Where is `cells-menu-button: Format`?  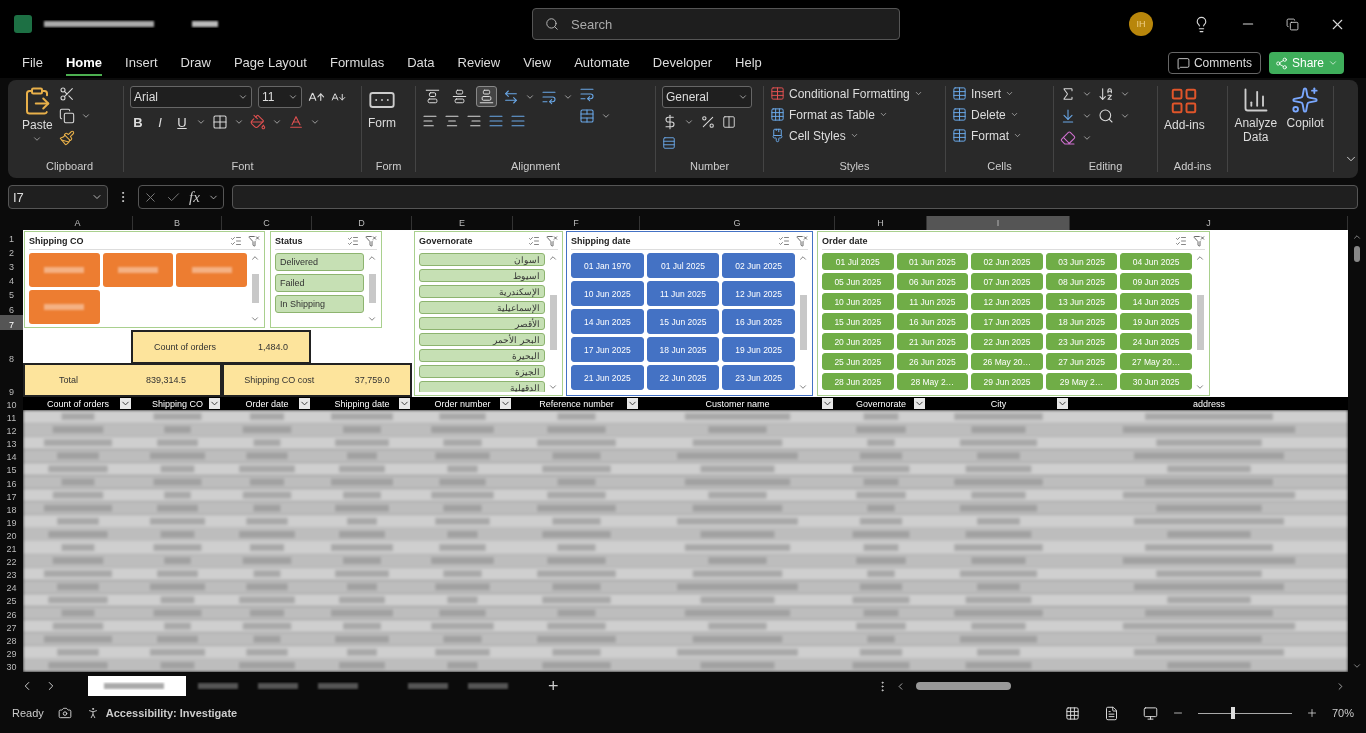 cells-menu-button: Format is located at coordinates (987, 135).